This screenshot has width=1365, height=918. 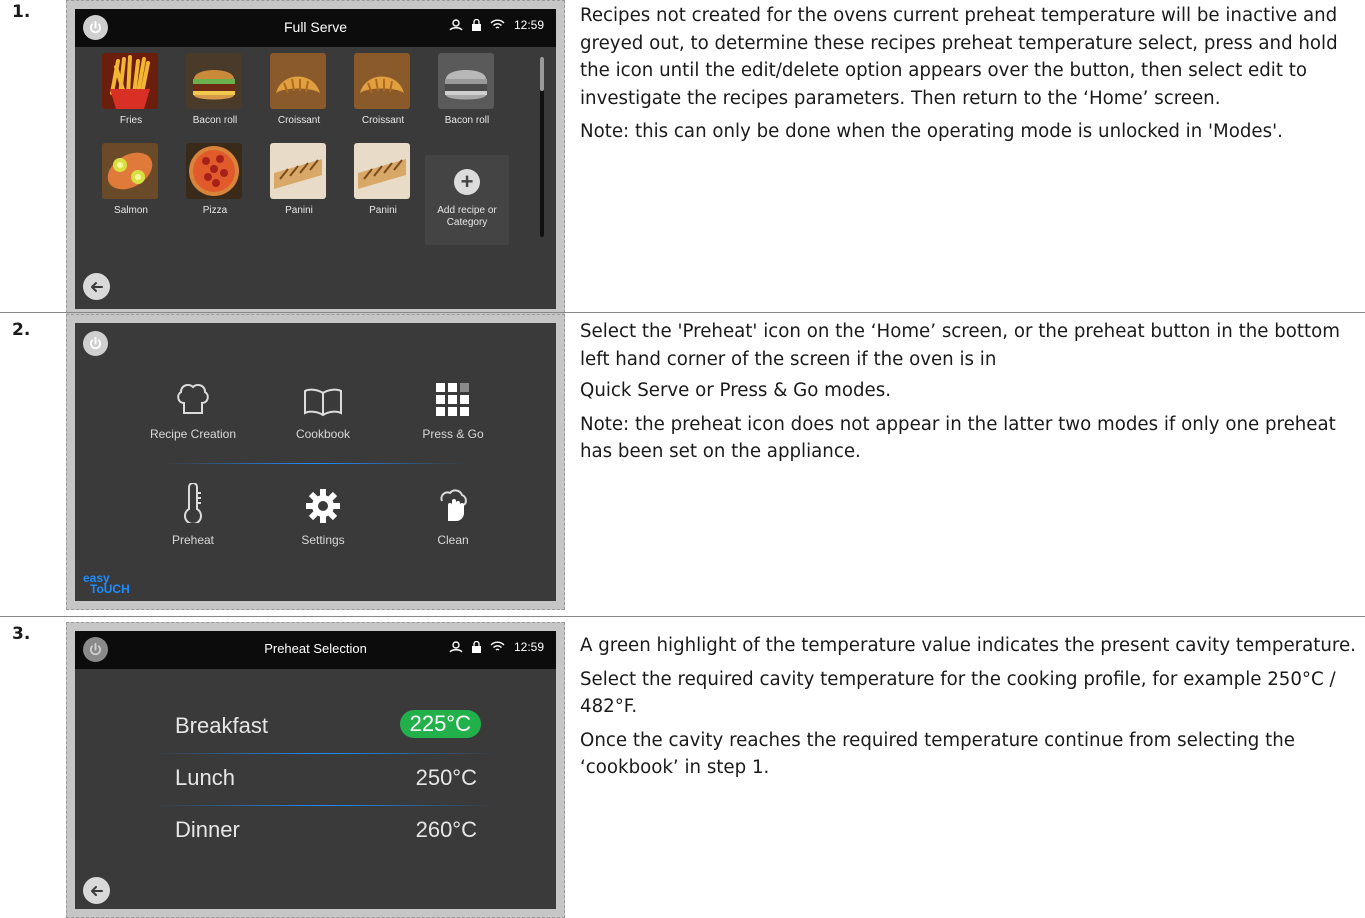 I want to click on preheat-option-lunch: Lunch 250°C, so click(x=328, y=779).